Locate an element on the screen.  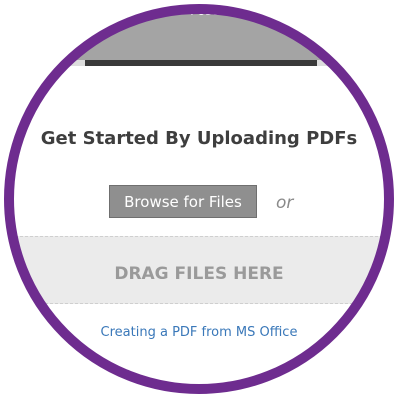
nav-item-booklets: Booklets is located at coordinates (334, 11).